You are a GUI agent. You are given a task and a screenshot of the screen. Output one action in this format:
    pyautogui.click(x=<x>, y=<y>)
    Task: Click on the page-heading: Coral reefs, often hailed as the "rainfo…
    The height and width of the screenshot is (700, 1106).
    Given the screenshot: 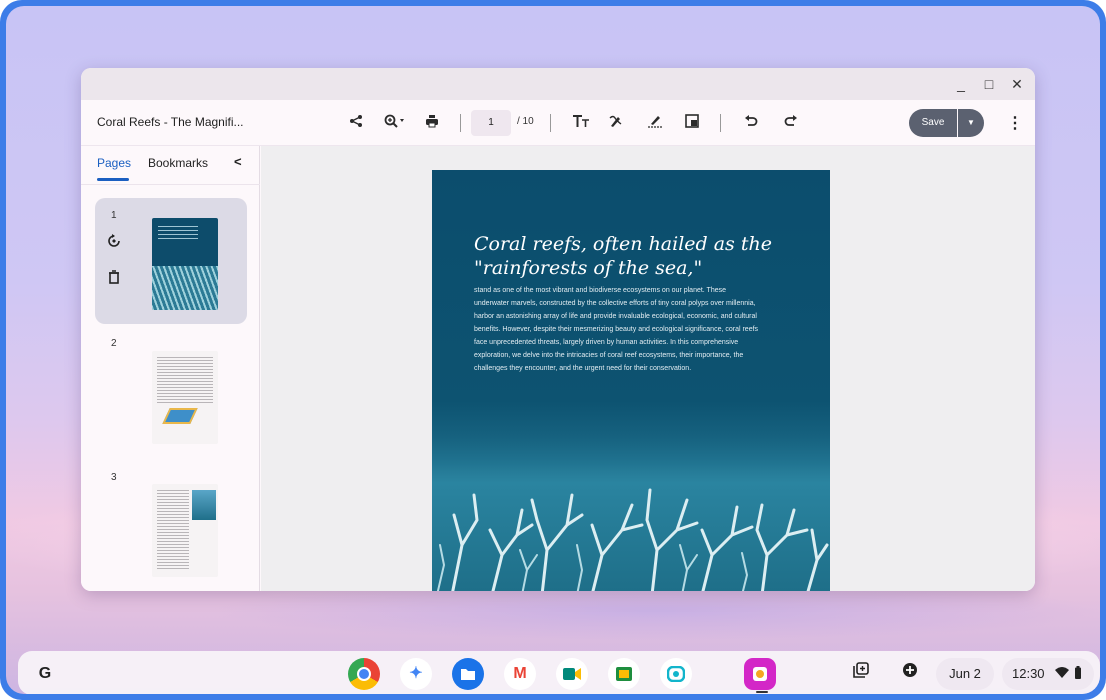 What is the action you would take?
    pyautogui.click(x=623, y=256)
    